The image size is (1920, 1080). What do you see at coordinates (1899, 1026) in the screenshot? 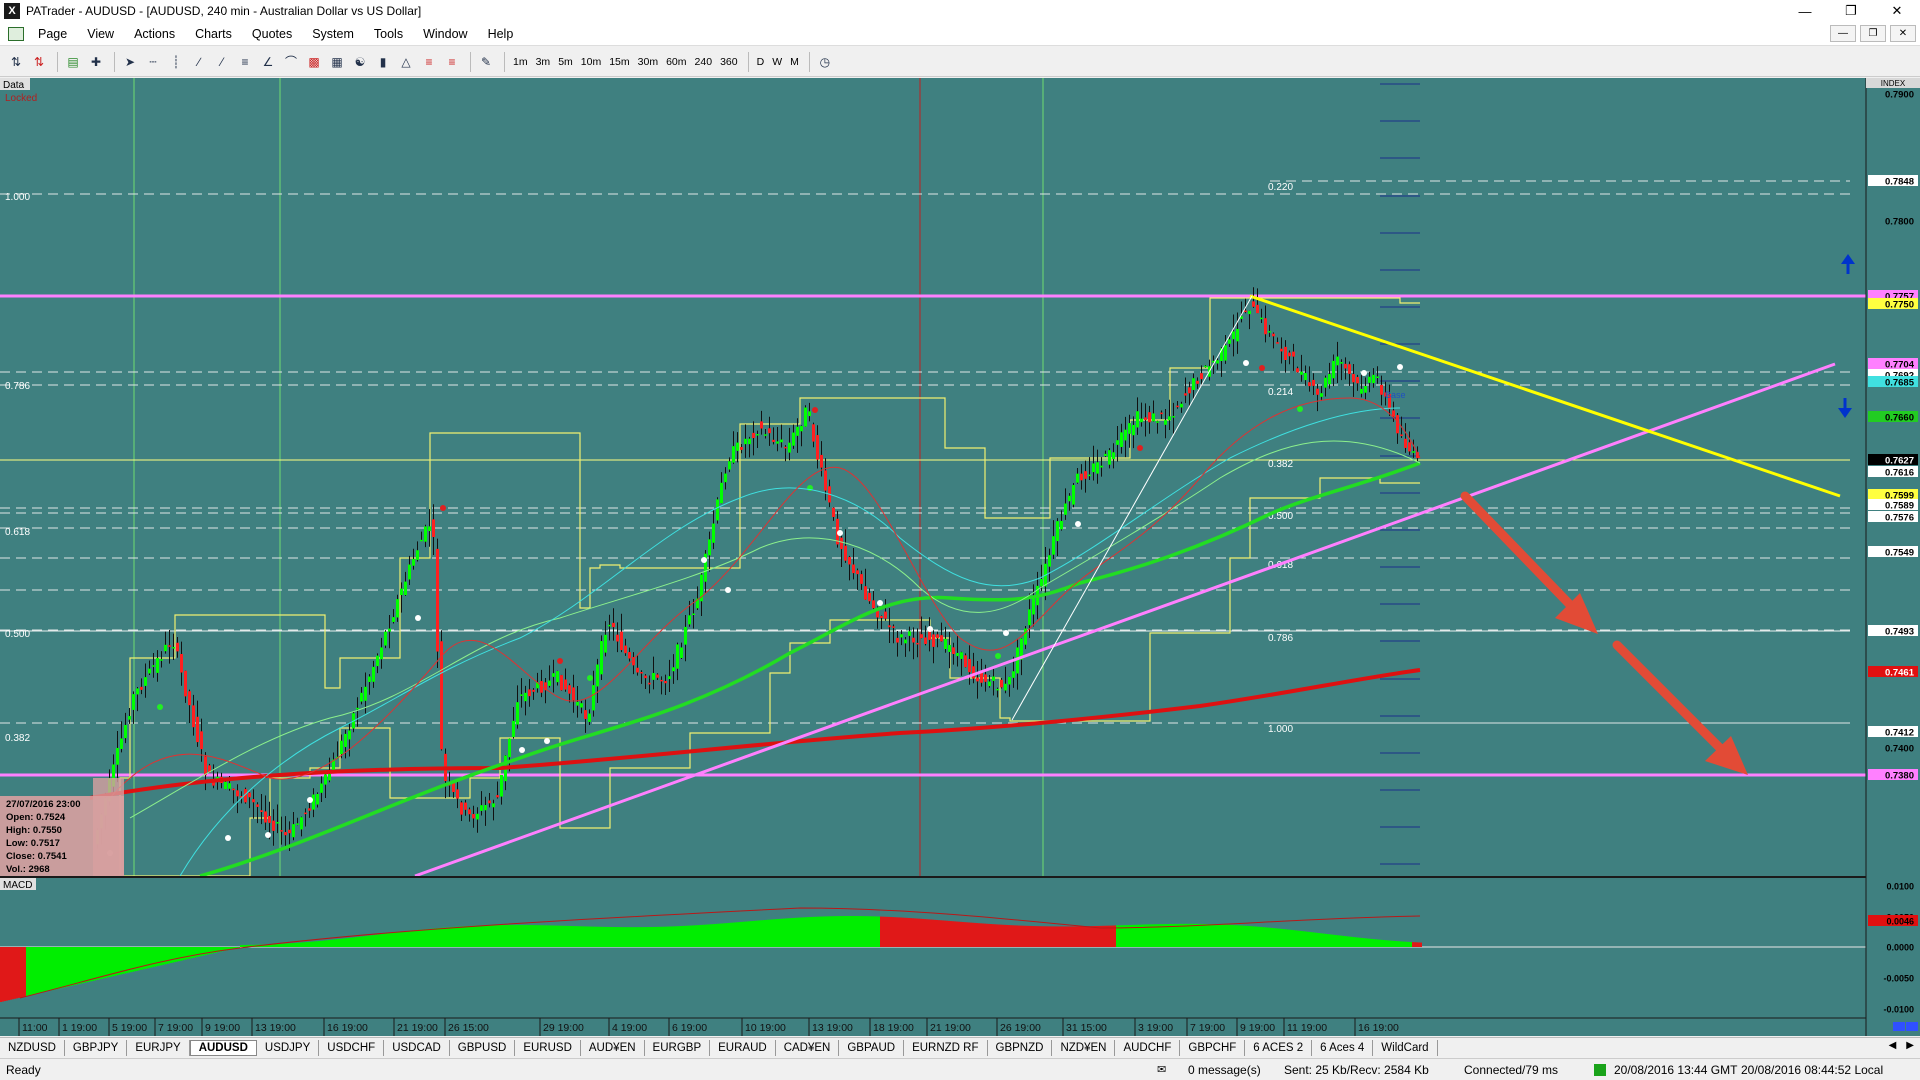
I see `zoom-in-icon` at bounding box center [1899, 1026].